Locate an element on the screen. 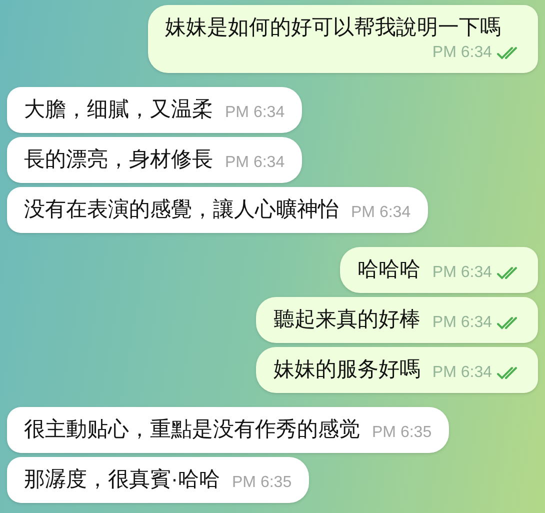 This screenshot has width=545, height=513. message-text: 那潺度，很真賓·哈哈 is located at coordinates (122, 480).